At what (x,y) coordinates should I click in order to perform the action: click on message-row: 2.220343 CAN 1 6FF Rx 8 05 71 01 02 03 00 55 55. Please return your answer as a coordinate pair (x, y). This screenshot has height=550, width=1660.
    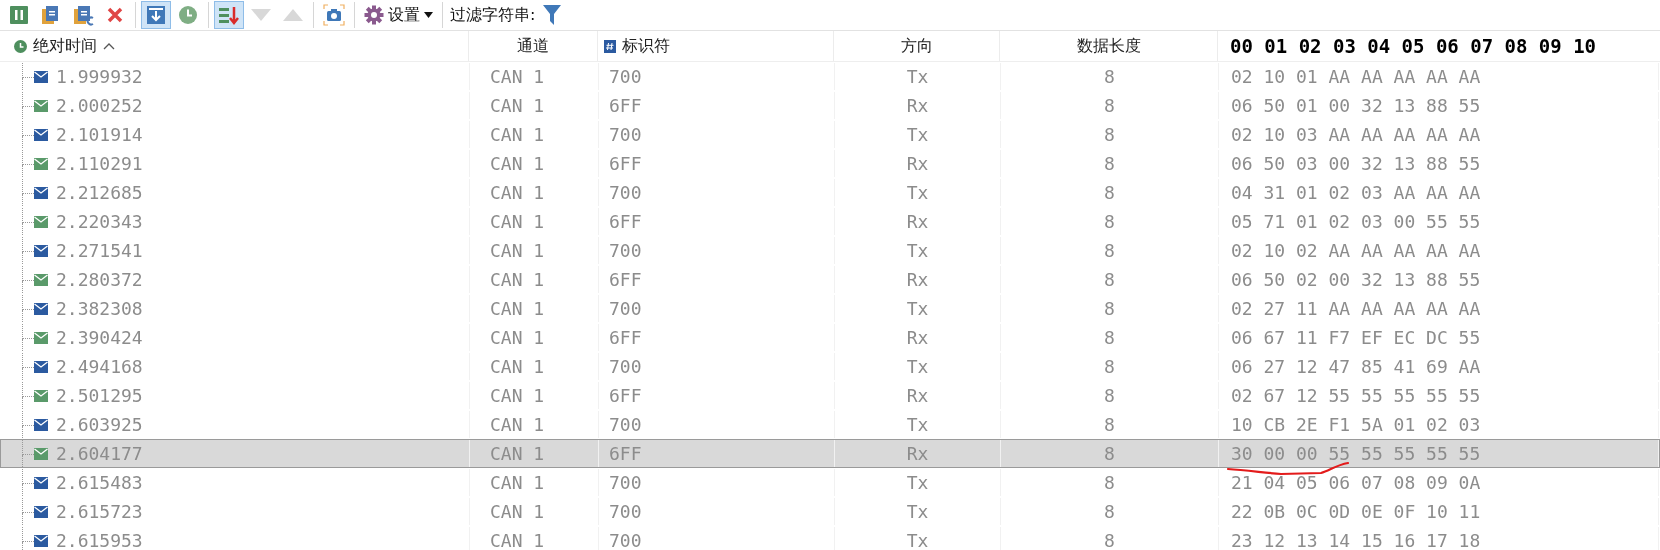
    Looking at the image, I should click on (830, 221).